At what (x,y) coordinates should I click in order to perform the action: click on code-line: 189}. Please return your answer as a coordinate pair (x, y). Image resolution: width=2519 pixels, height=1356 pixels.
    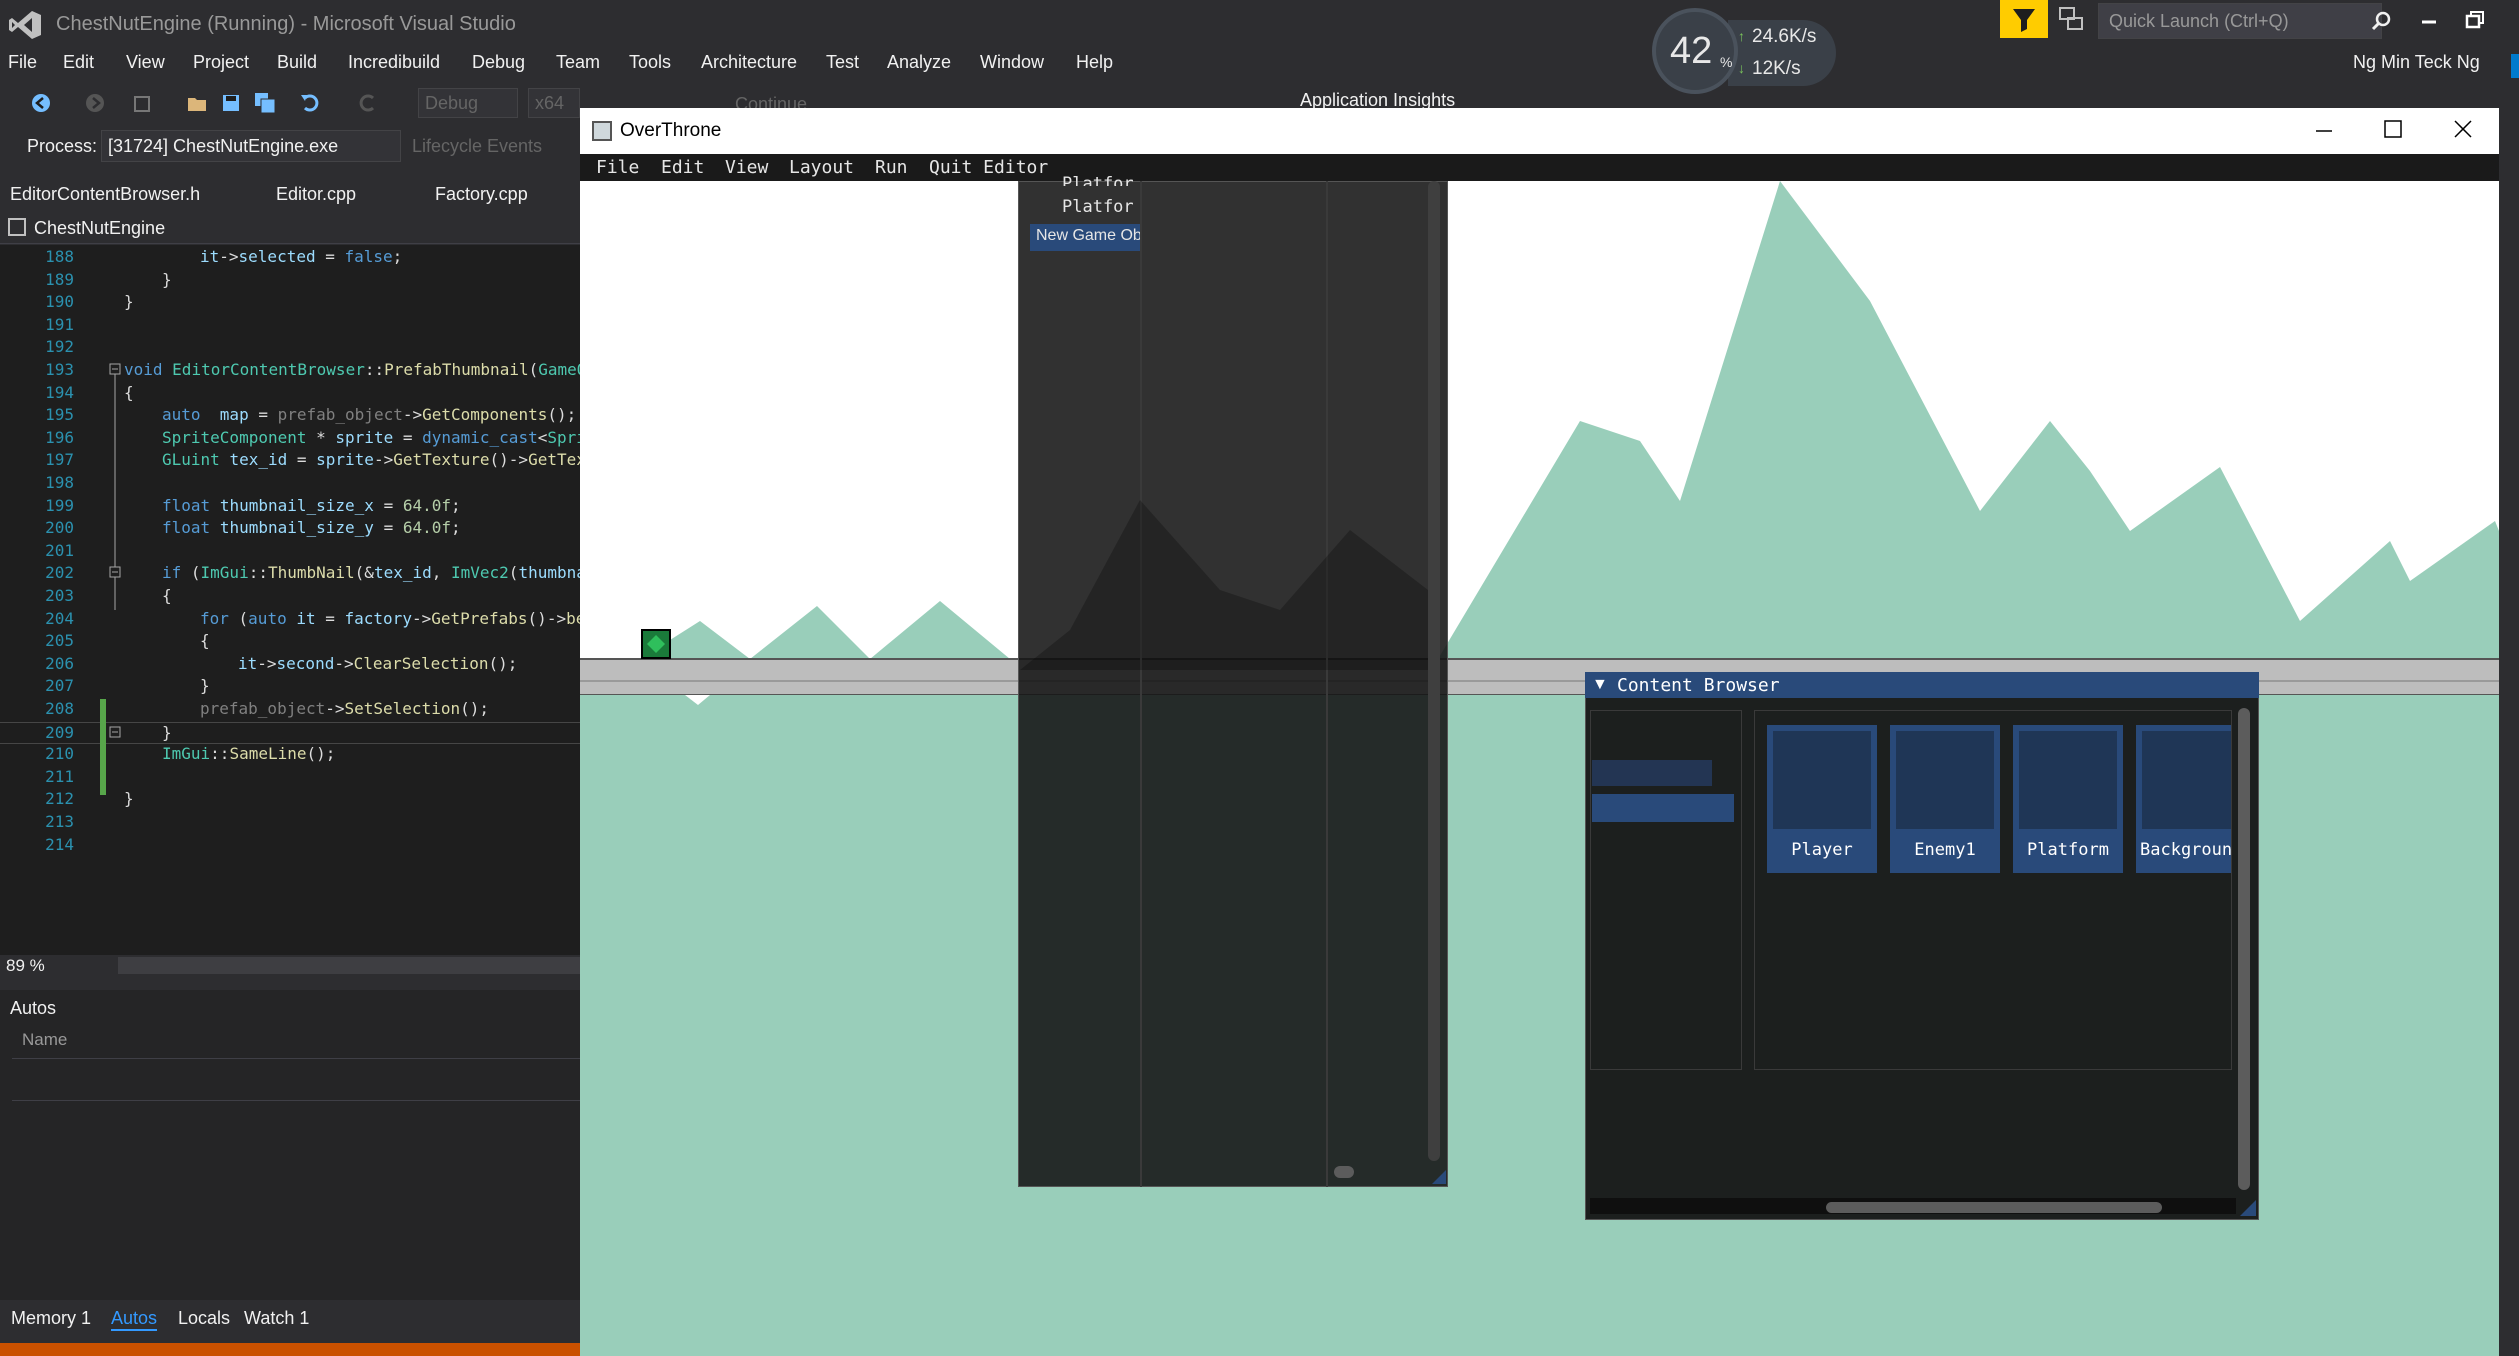
    Looking at the image, I should click on (108, 279).